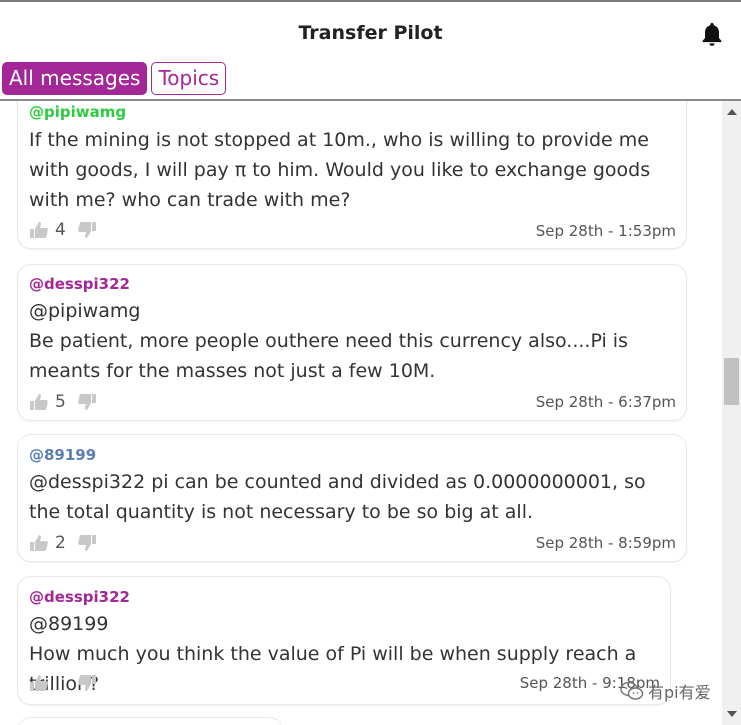  What do you see at coordinates (679, 692) in the screenshot?
I see `watermark-text: 有pi有爱` at bounding box center [679, 692].